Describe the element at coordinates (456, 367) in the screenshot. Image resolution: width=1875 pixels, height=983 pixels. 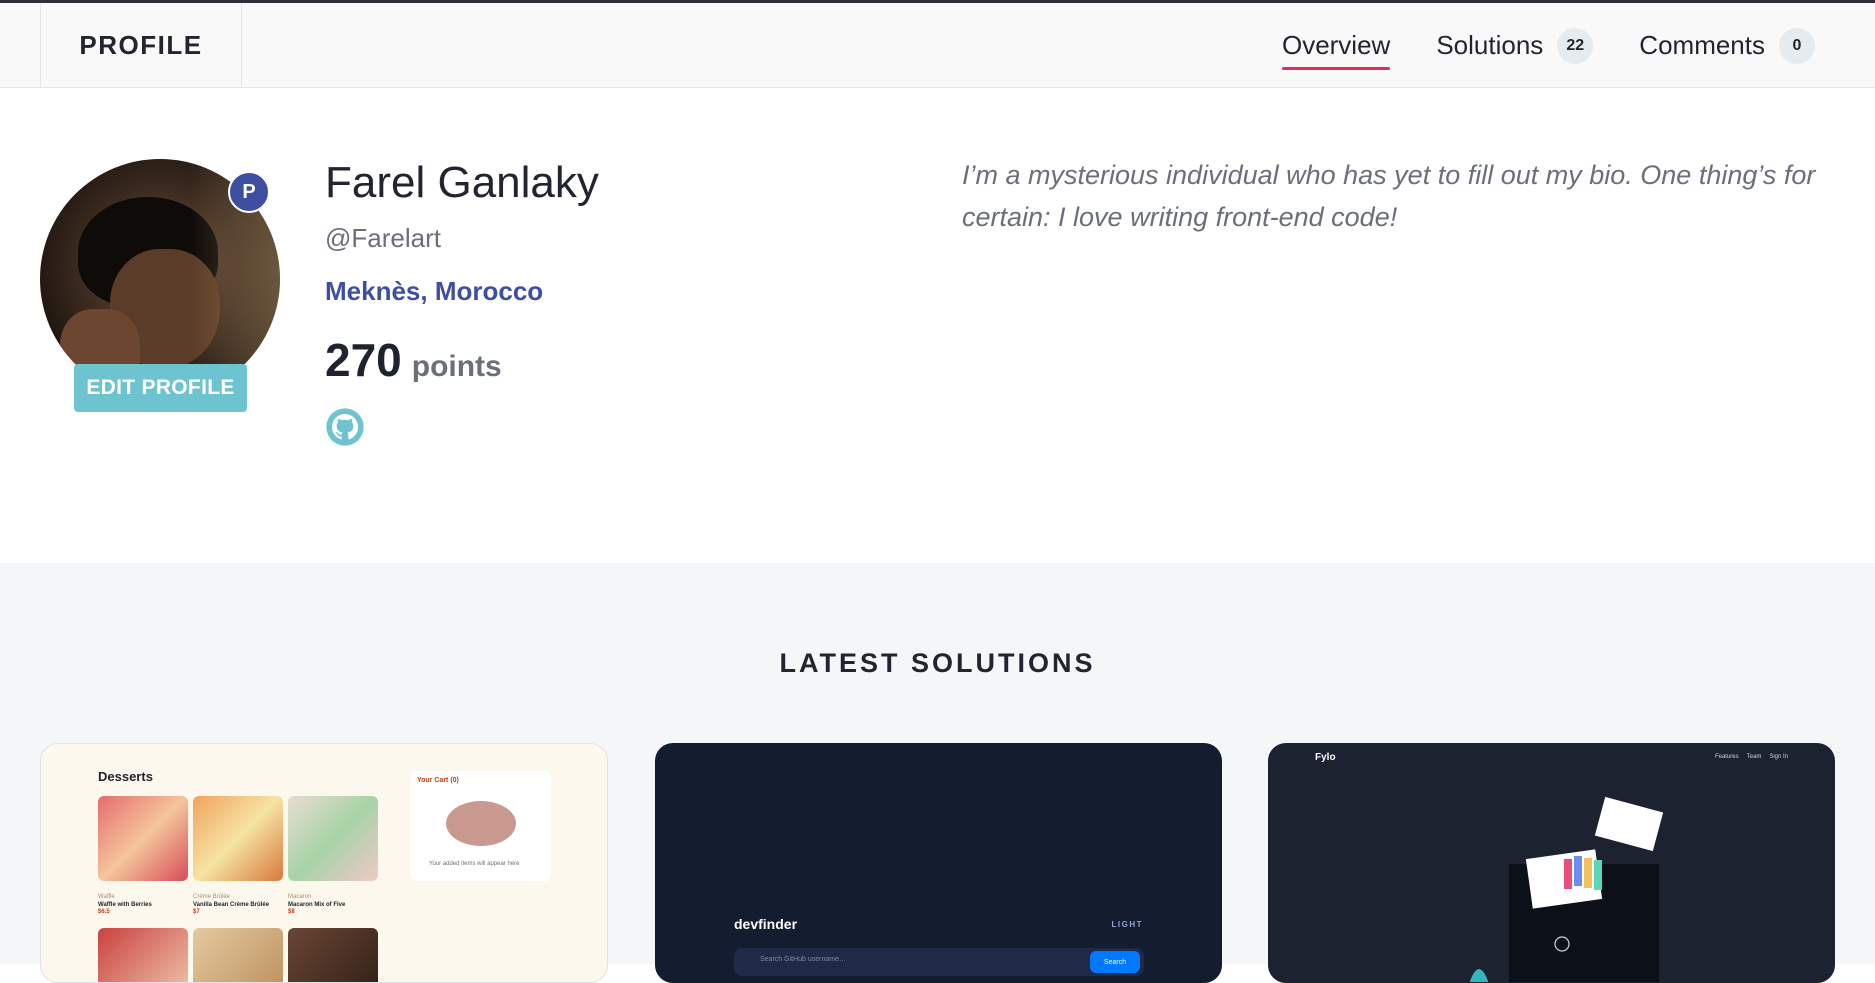
I see `points-label: points` at that location.